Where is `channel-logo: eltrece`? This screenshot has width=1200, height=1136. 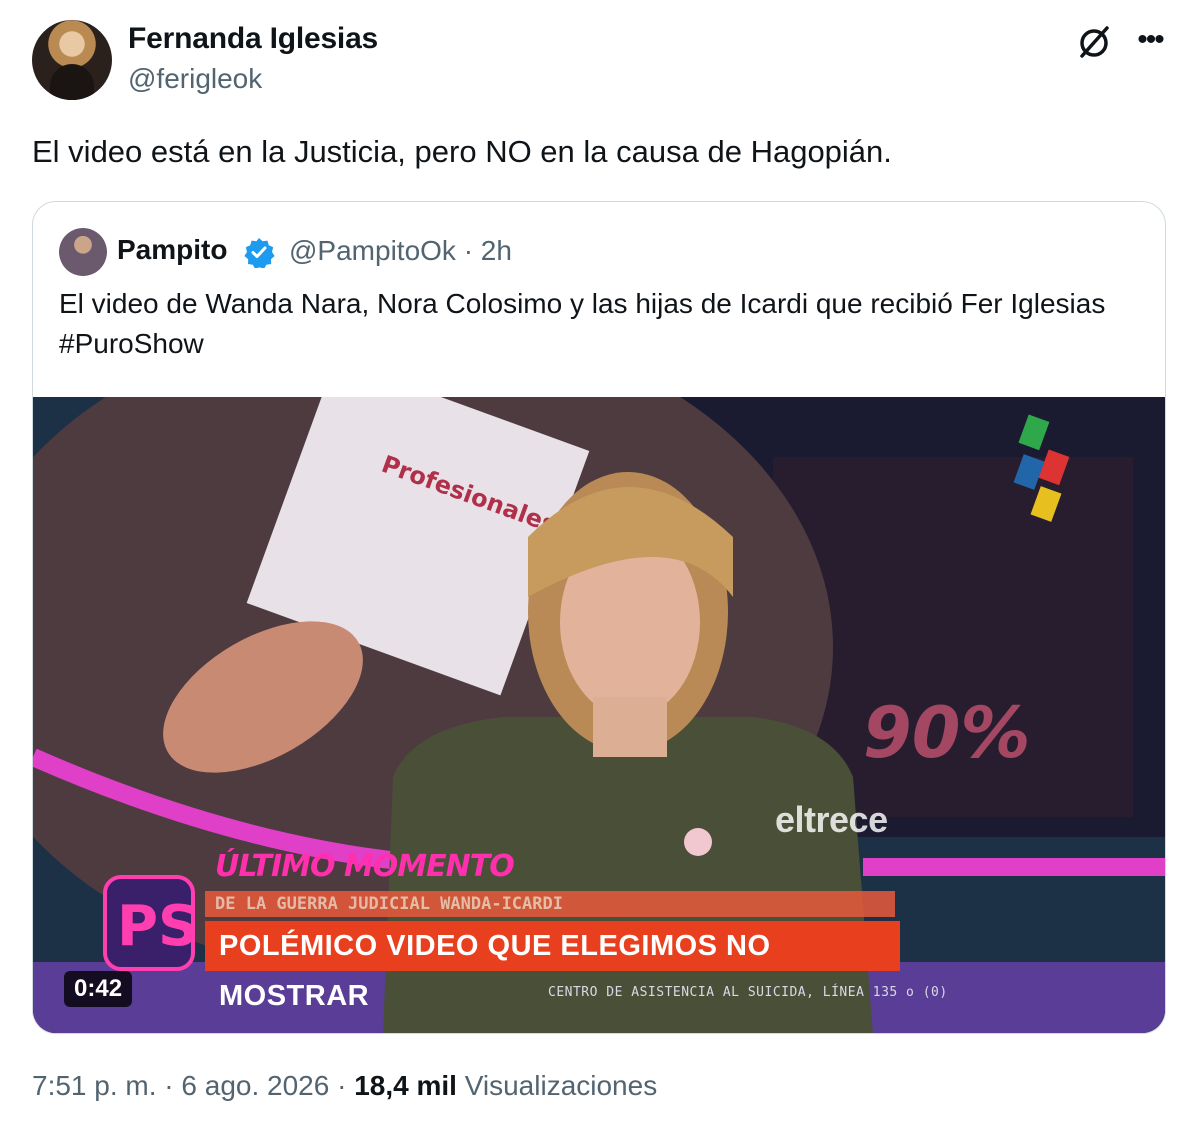 channel-logo: eltrece is located at coordinates (831, 819).